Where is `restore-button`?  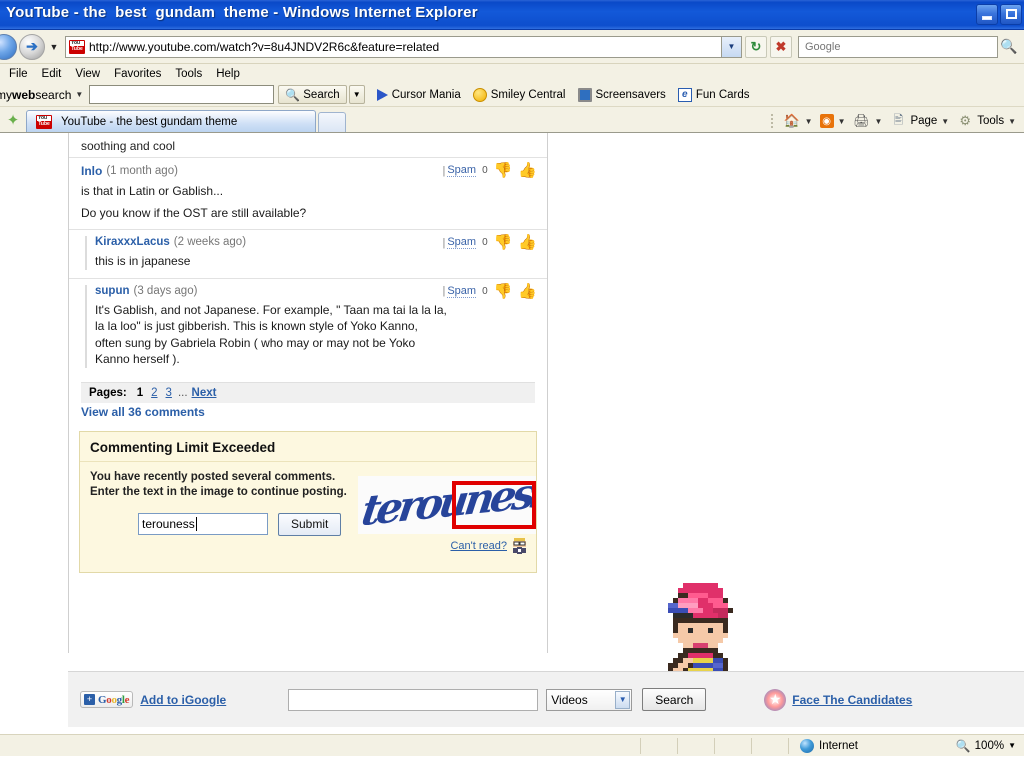 restore-button is located at coordinates (1011, 14).